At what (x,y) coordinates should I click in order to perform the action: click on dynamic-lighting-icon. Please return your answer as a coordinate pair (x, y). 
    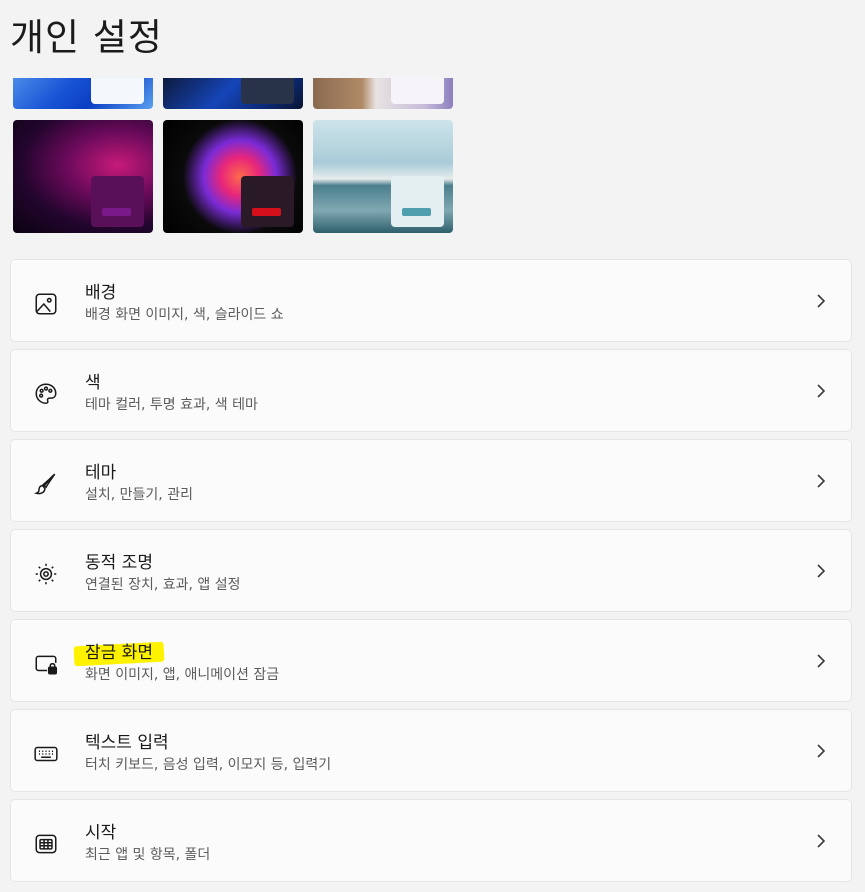
    Looking at the image, I should click on (46, 574).